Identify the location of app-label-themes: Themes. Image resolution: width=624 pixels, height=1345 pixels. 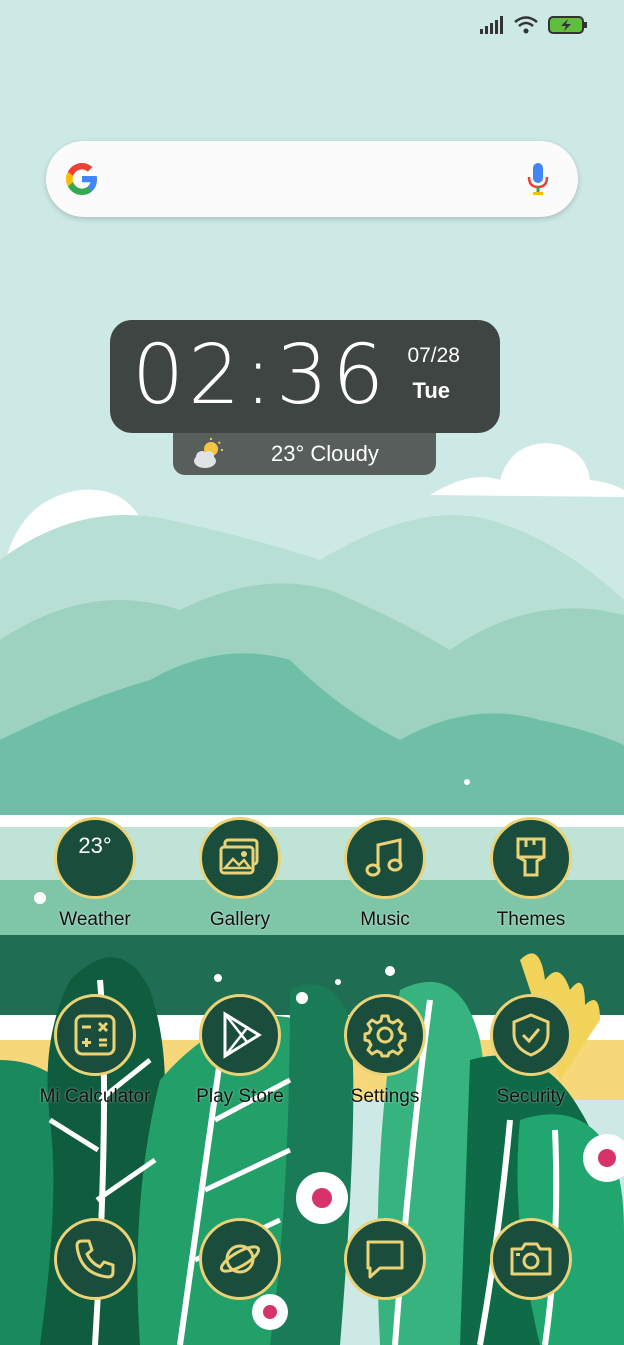
(531, 919).